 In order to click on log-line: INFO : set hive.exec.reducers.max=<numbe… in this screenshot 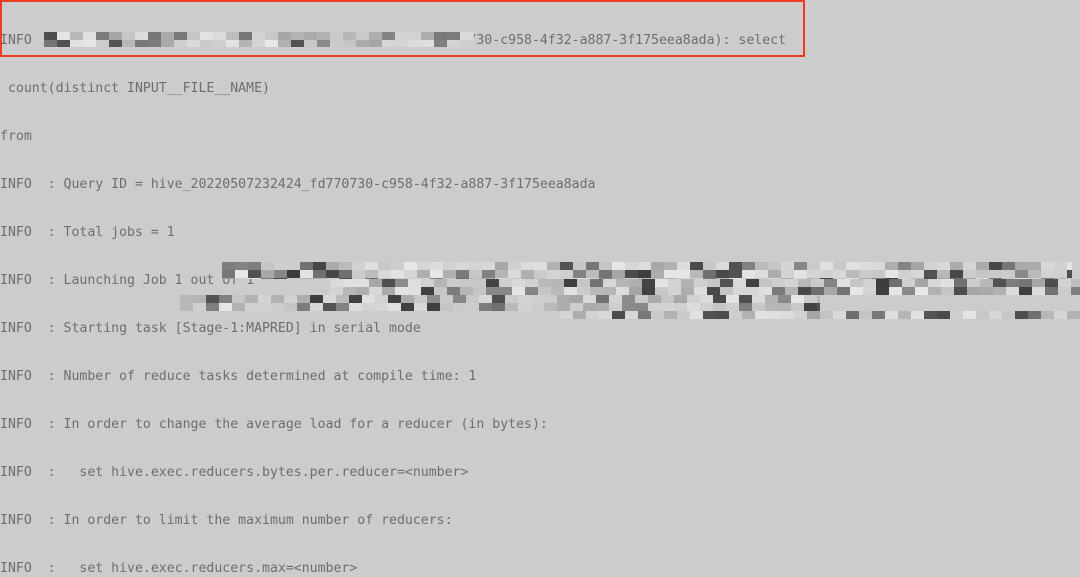, I will do `click(179, 568)`.